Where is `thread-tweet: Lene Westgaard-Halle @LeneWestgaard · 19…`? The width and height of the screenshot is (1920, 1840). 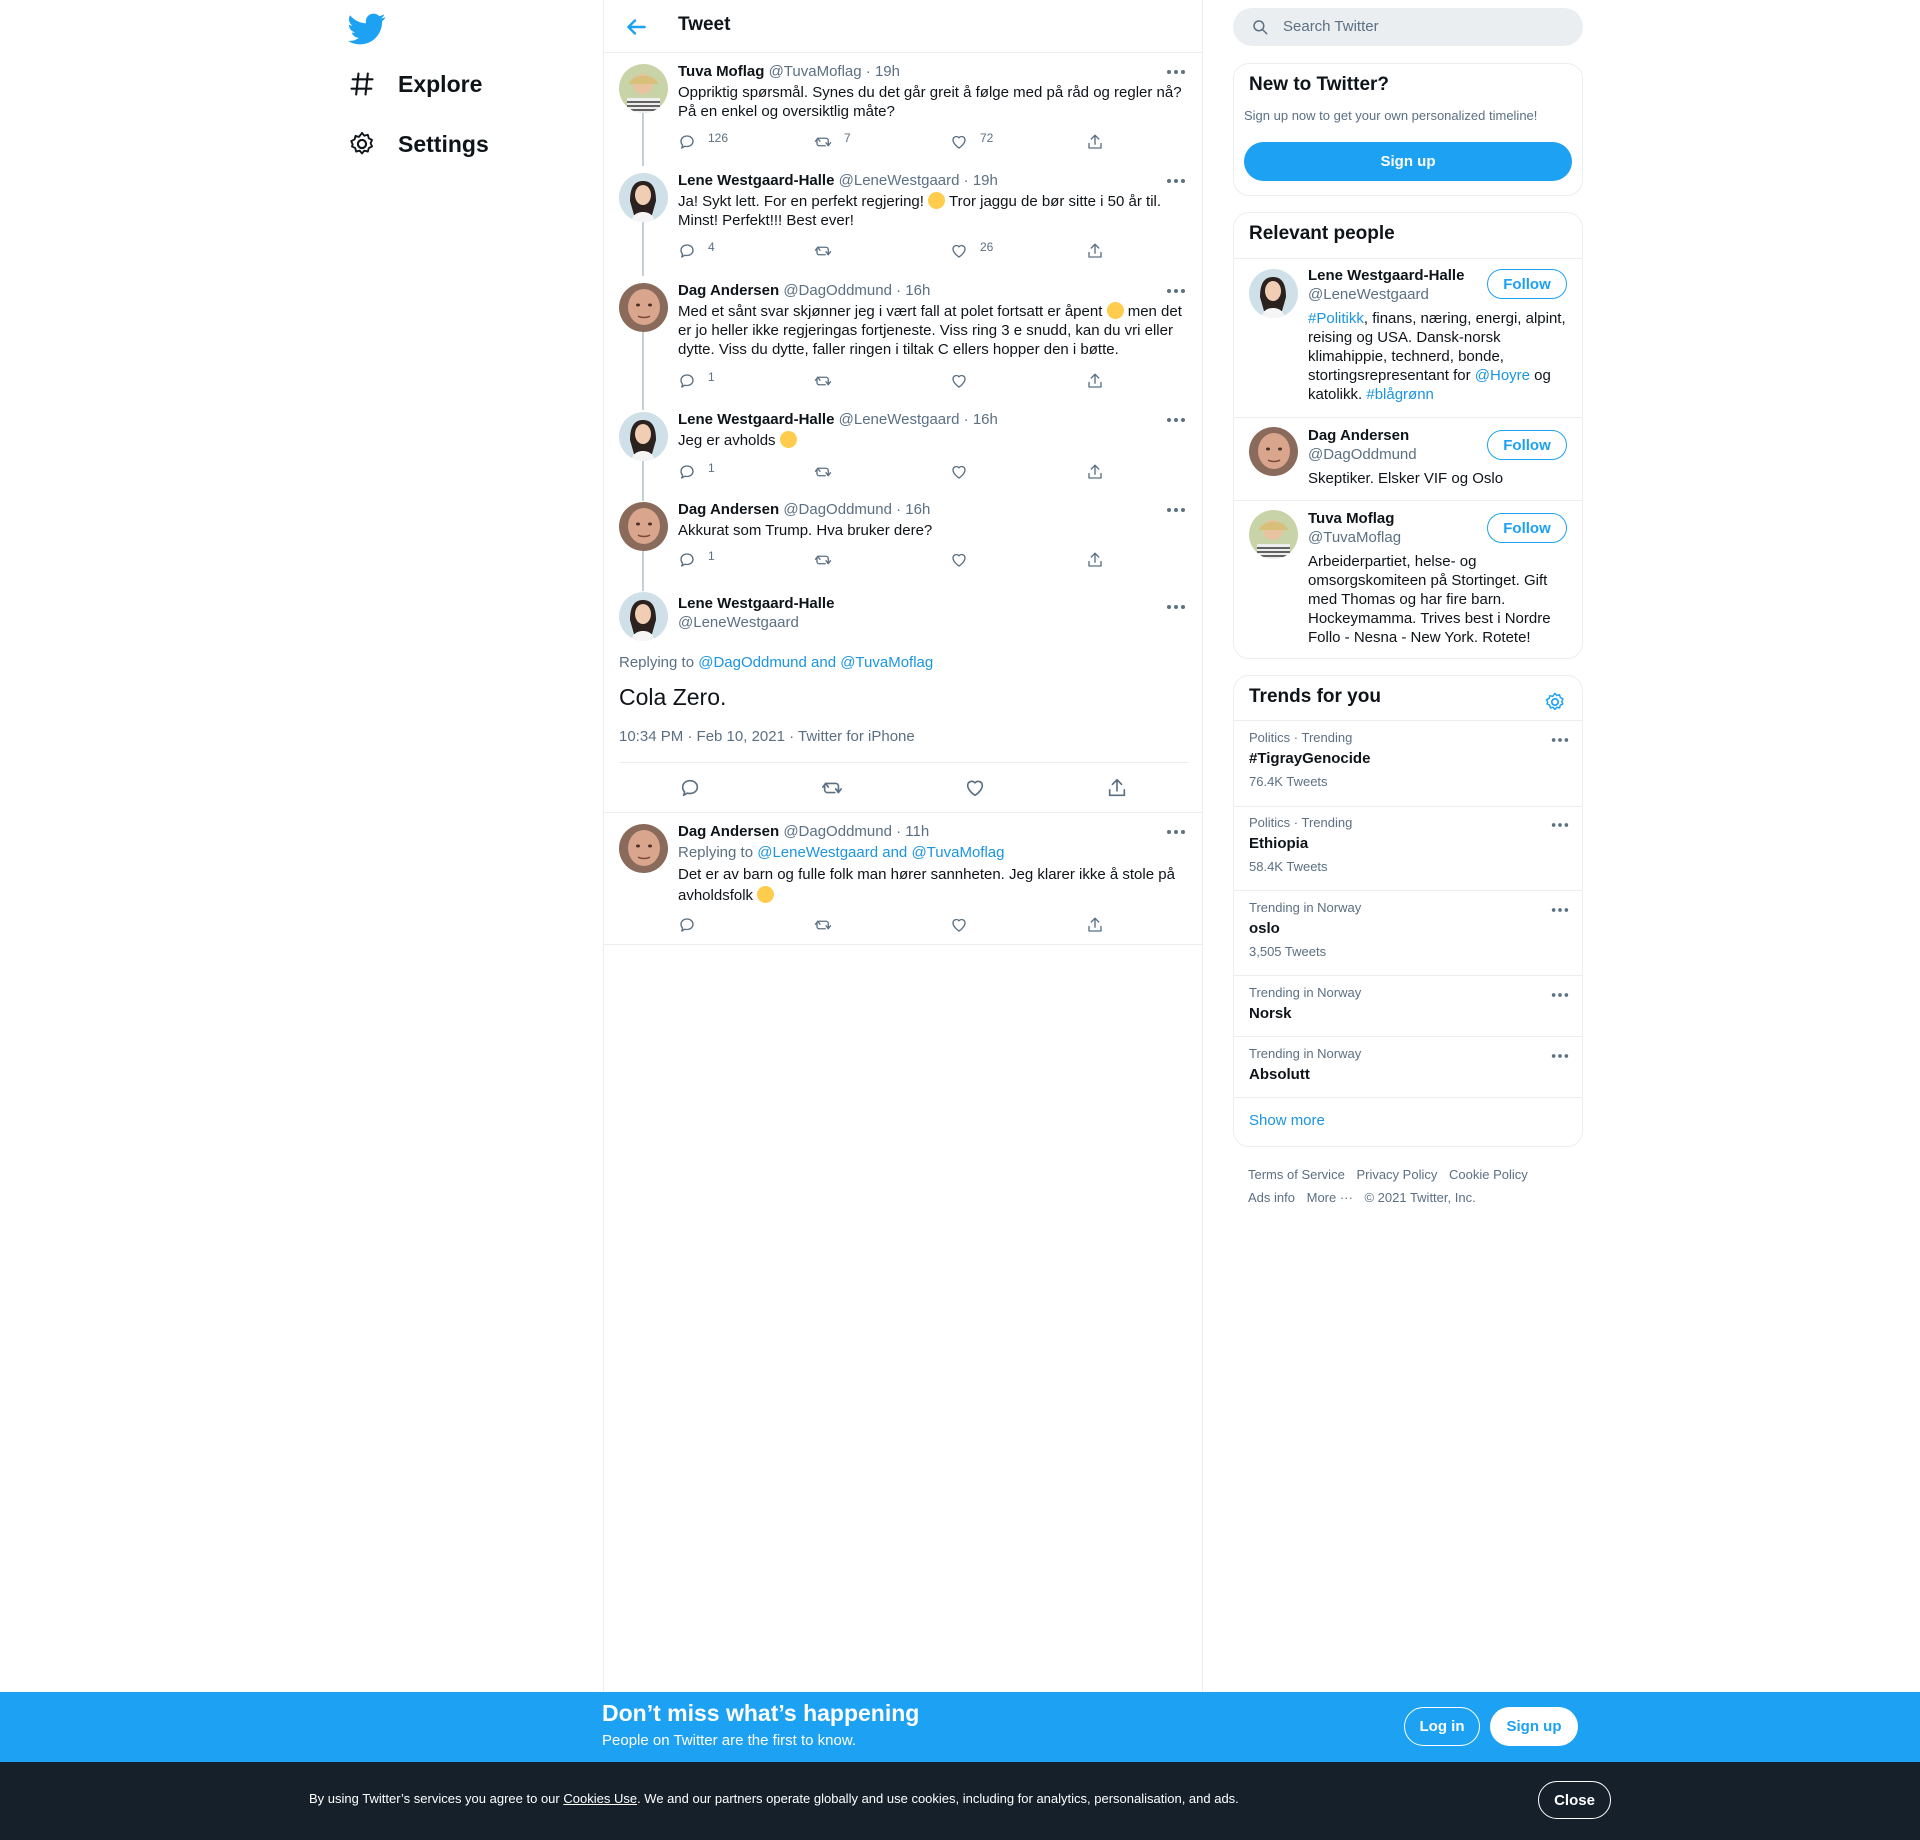 thread-tweet: Lene Westgaard-Halle @LeneWestgaard · 19… is located at coordinates (903, 222).